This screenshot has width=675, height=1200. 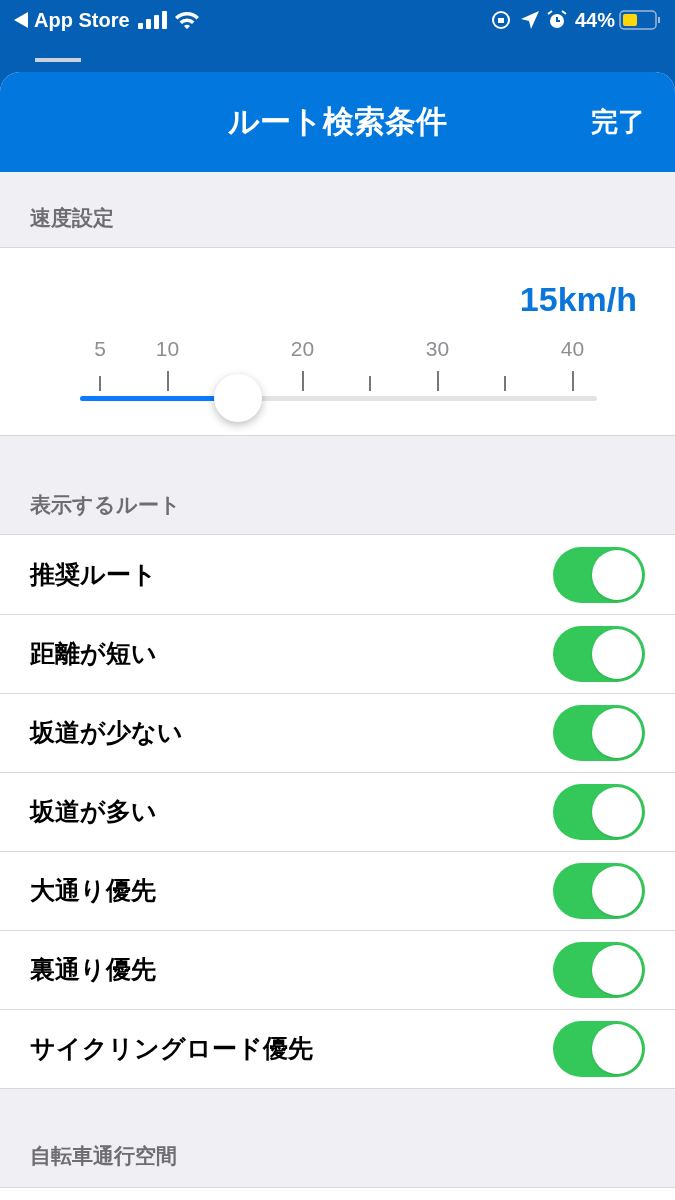 What do you see at coordinates (578, 299) in the screenshot?
I see `speed-value: 15km/h` at bounding box center [578, 299].